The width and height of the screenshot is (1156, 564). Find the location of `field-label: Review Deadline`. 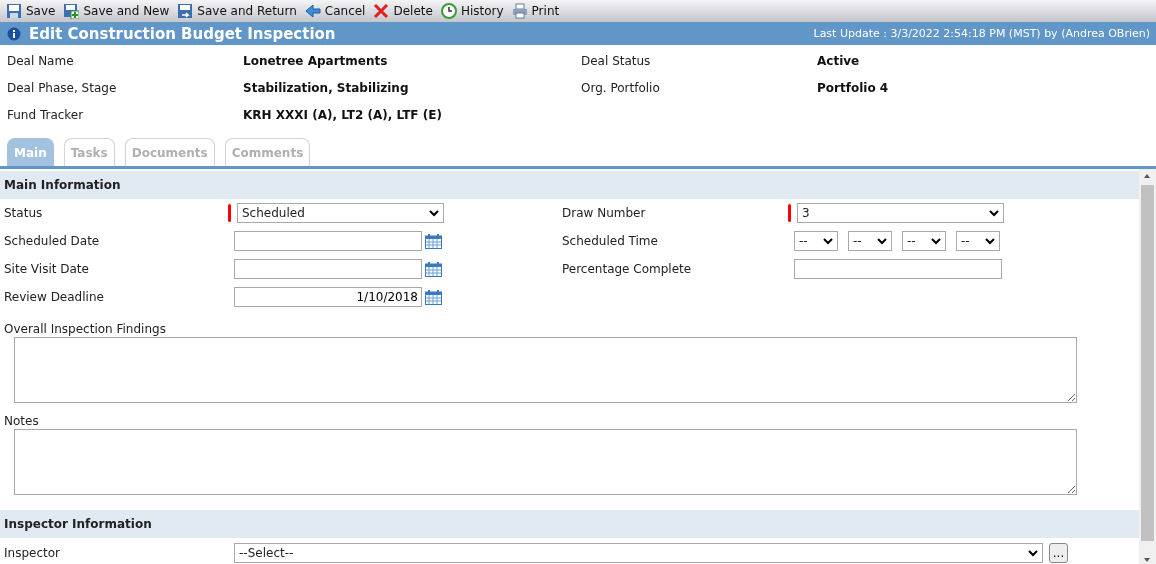

field-label: Review Deadline is located at coordinates (54, 297).